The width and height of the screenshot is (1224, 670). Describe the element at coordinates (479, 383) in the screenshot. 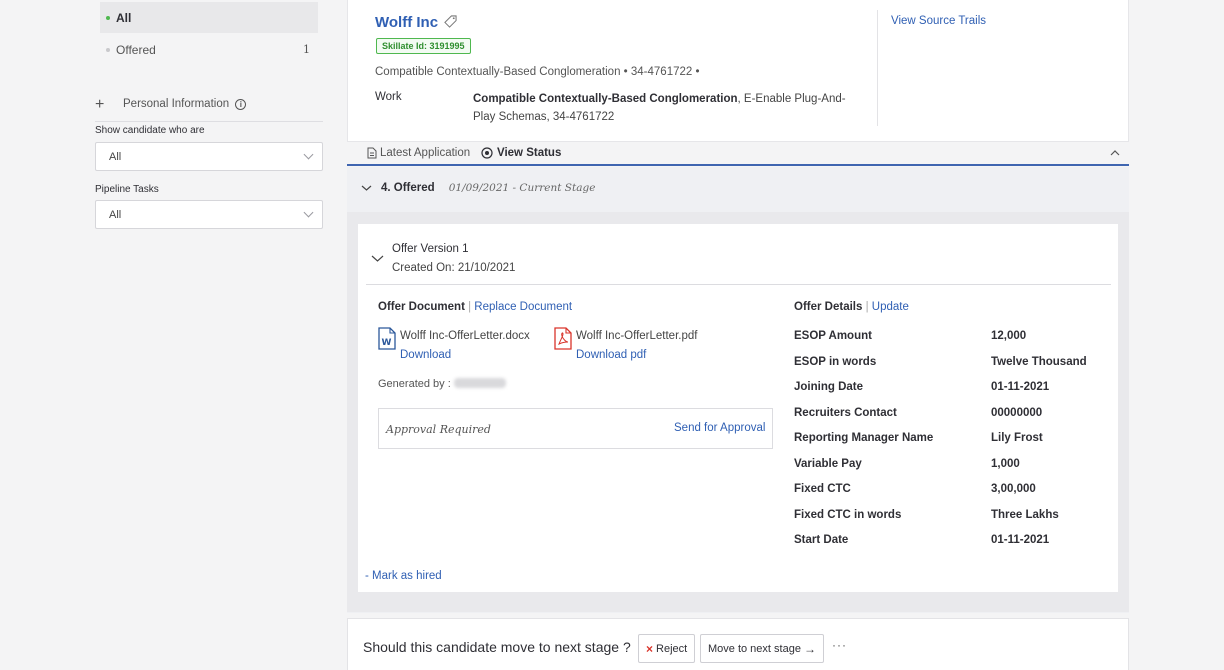

I see `blurred-author` at that location.